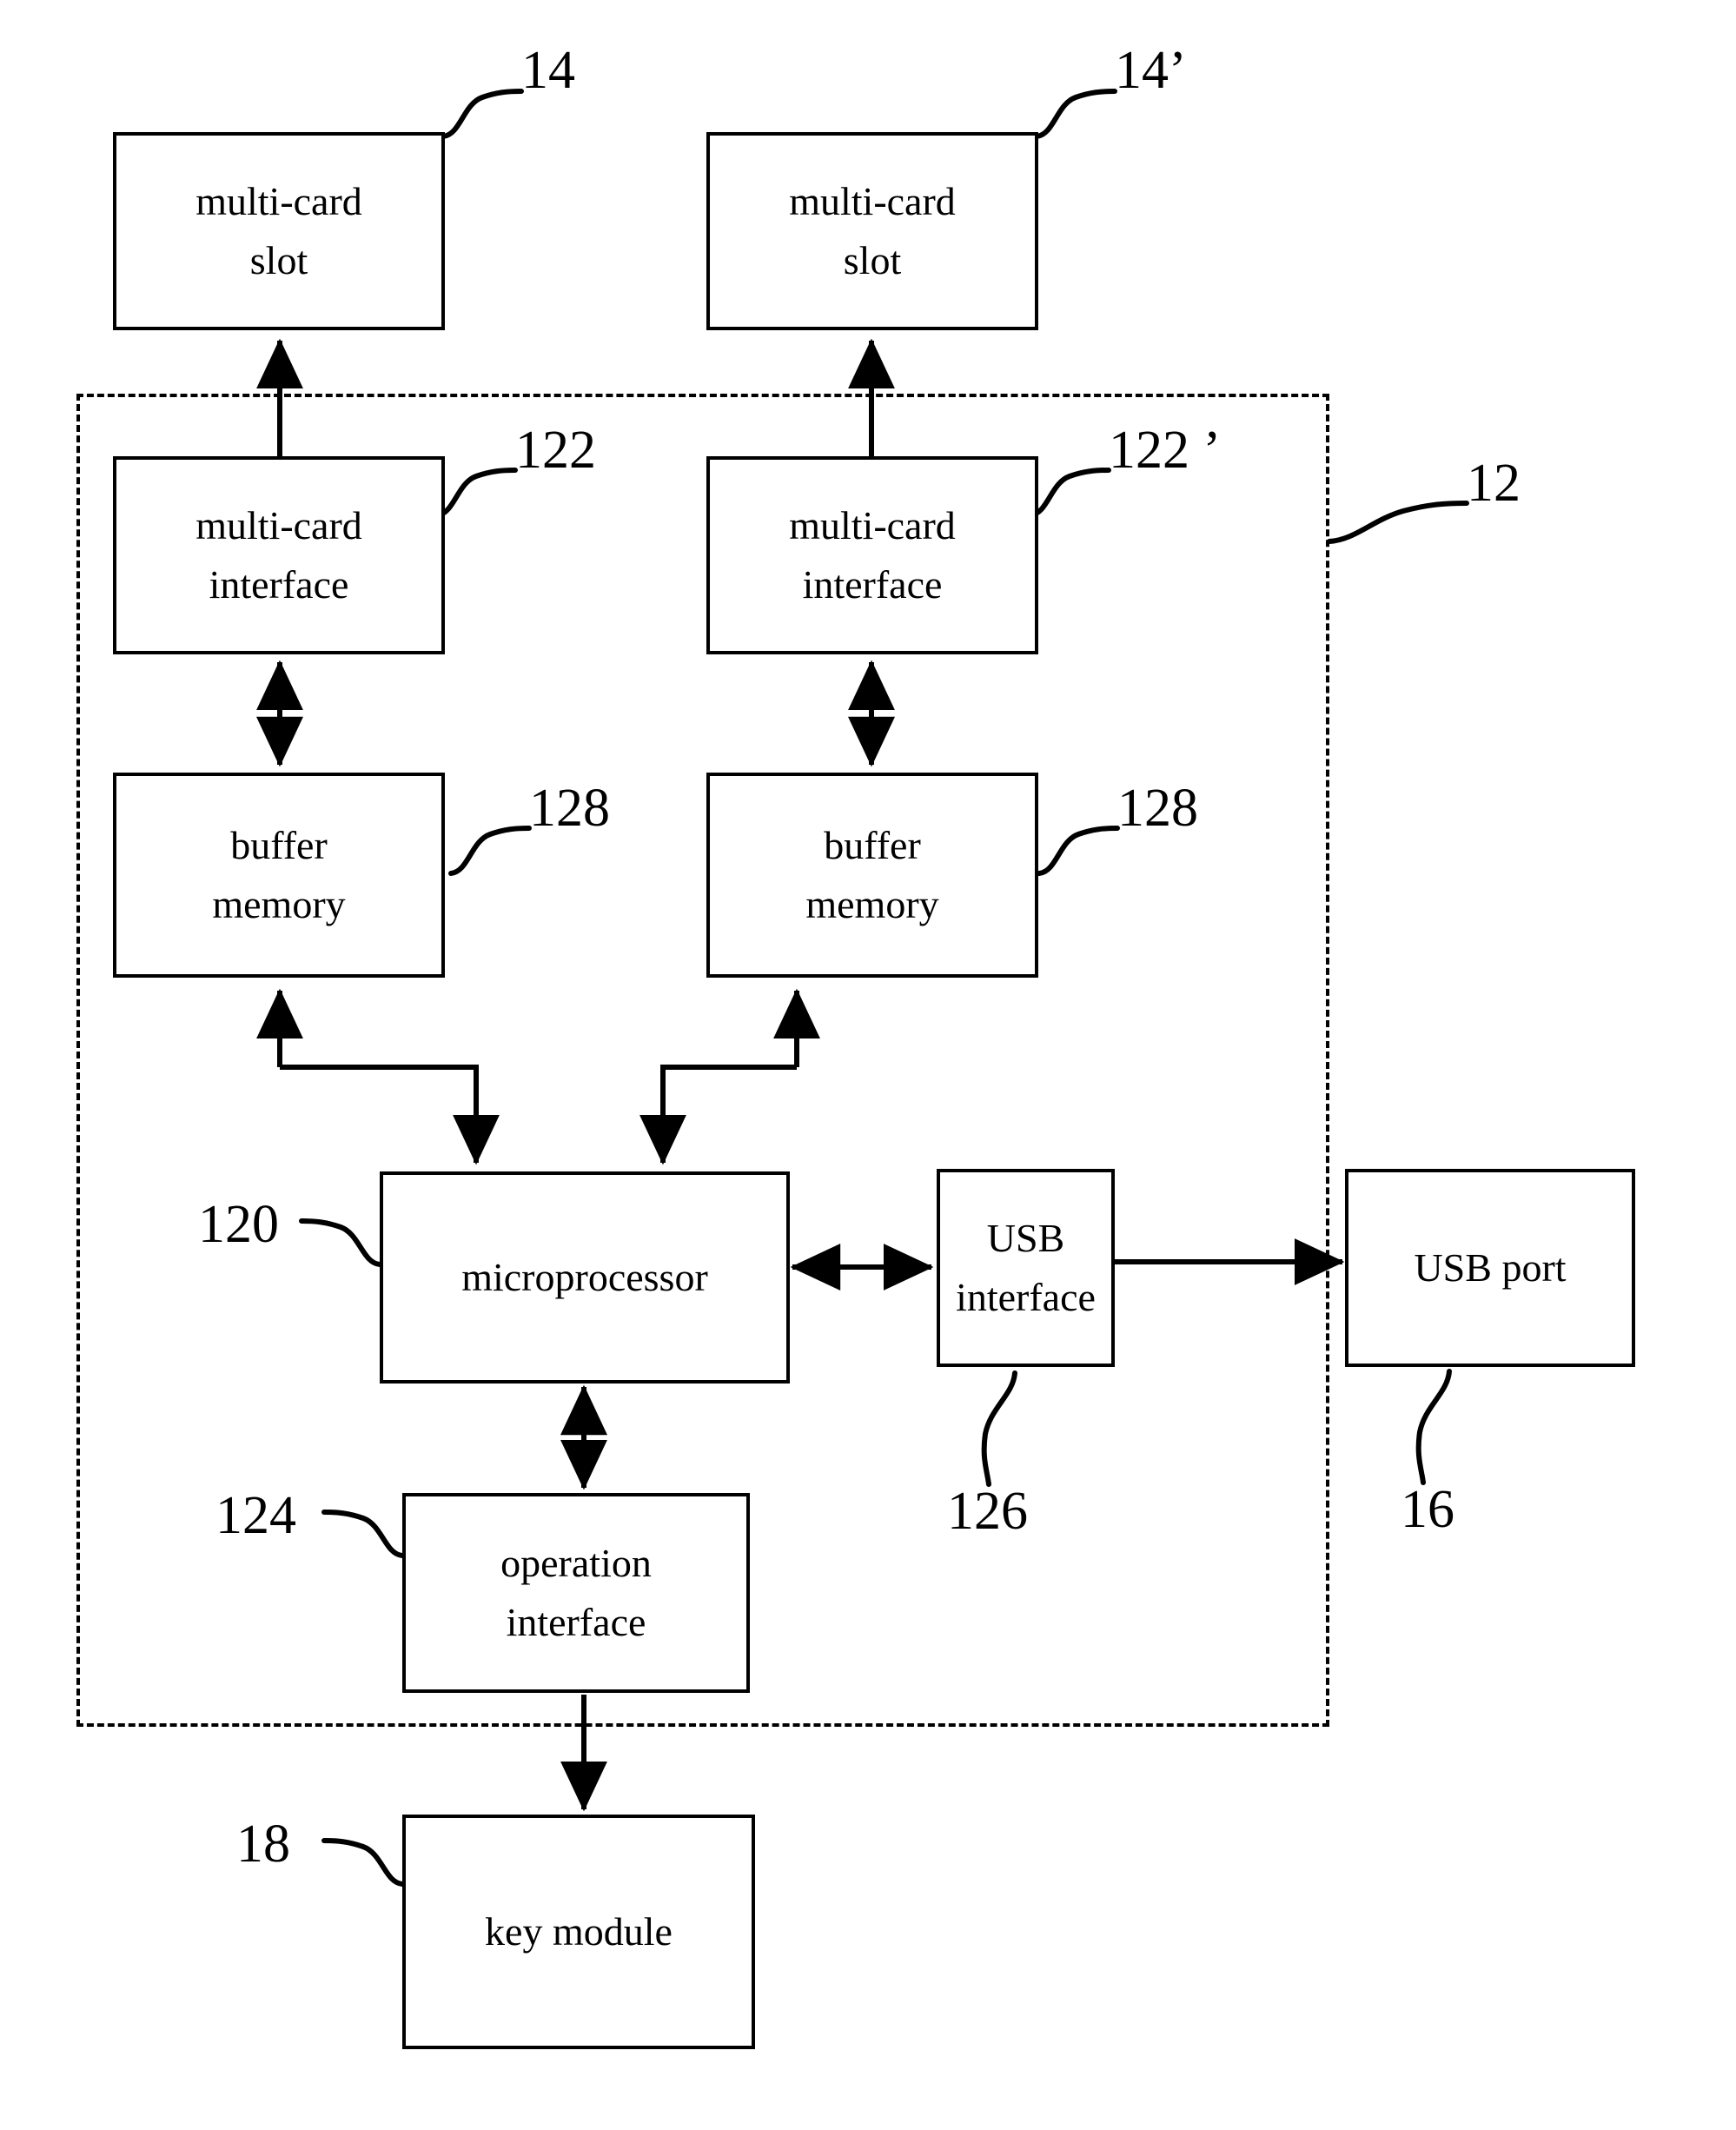  I want to click on ref-numeral-12: 12, so click(1494, 483).